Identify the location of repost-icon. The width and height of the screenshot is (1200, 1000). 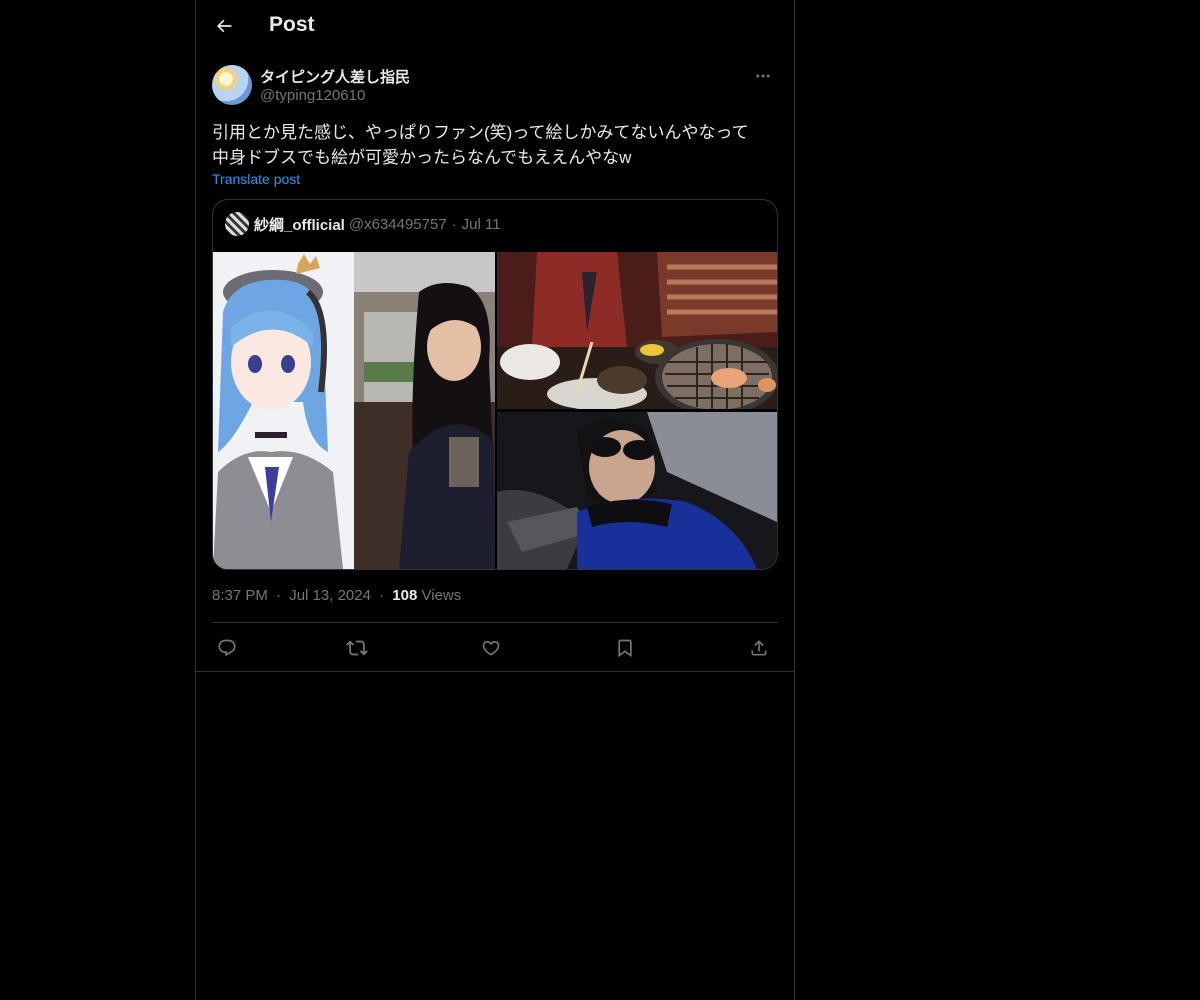
(357, 648).